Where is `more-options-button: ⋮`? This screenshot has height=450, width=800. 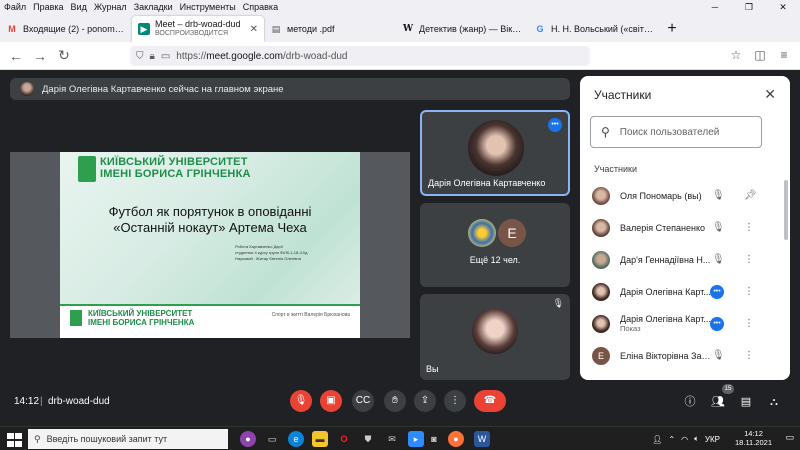 more-options-button: ⋮ is located at coordinates (455, 401).